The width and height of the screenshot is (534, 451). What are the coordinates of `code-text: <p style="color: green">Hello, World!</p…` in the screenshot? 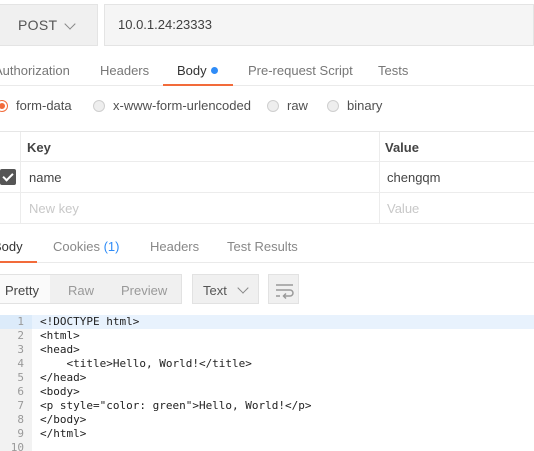 It's located at (176, 405).